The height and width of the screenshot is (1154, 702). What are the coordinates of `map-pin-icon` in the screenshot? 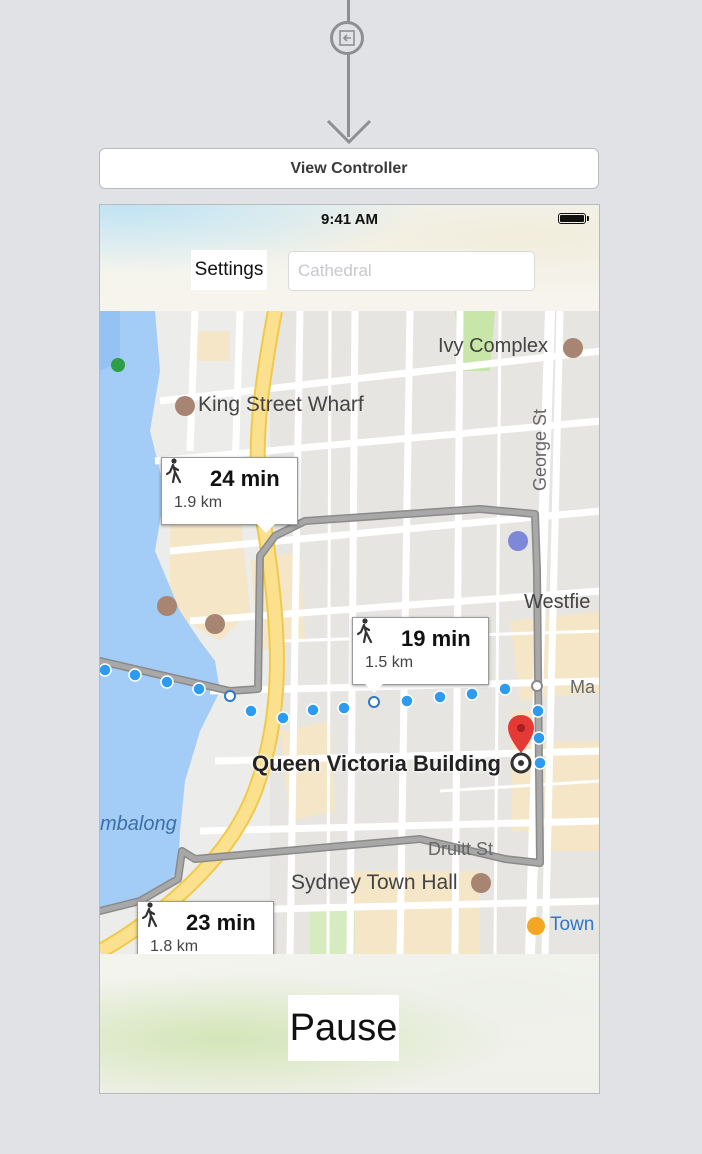 It's located at (521, 744).